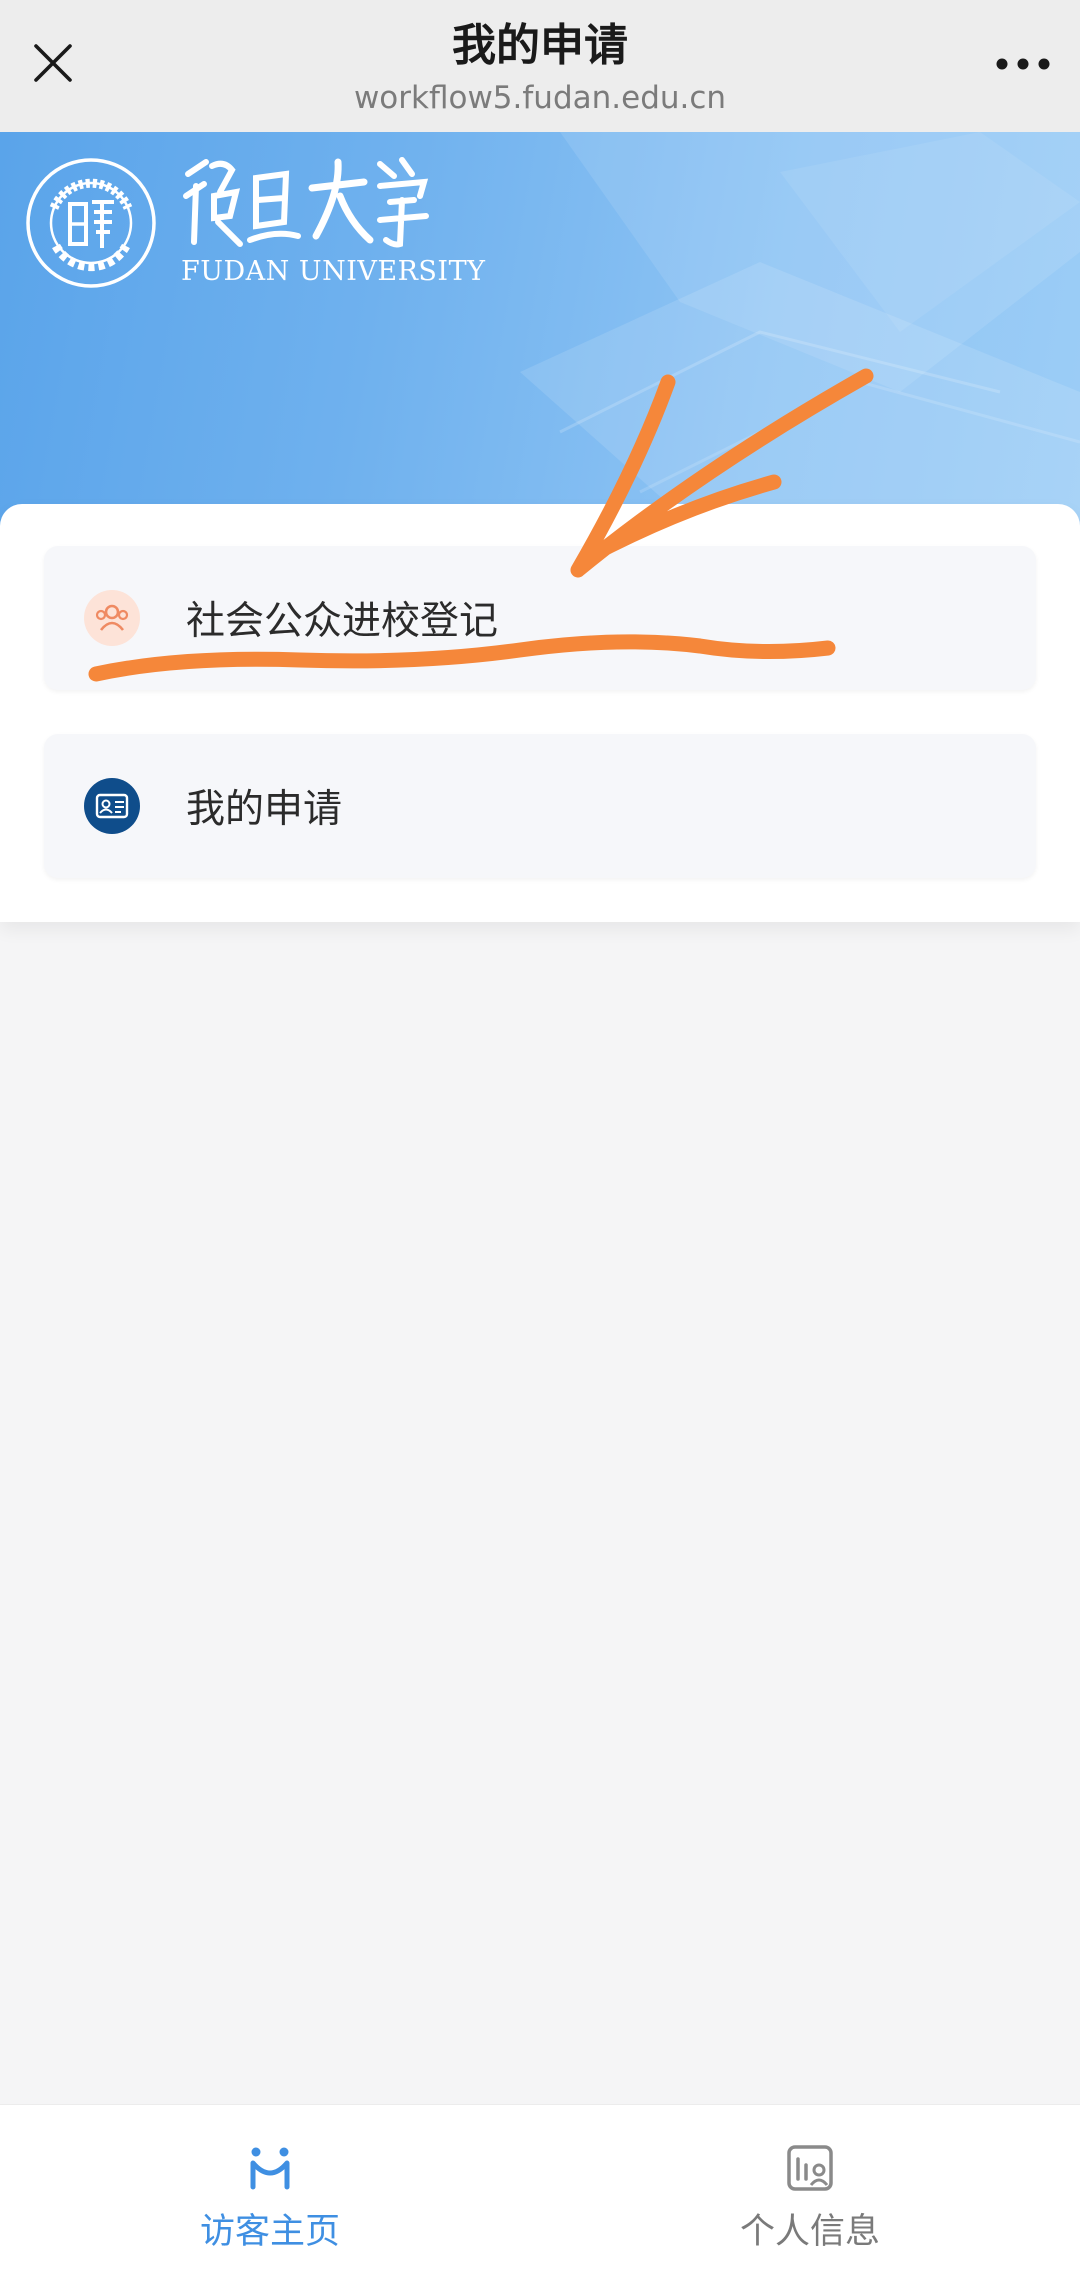 This screenshot has height=2278, width=1080. I want to click on top-bar: 我的申请 workflow5.fudan.edu.cn, so click(540, 66).